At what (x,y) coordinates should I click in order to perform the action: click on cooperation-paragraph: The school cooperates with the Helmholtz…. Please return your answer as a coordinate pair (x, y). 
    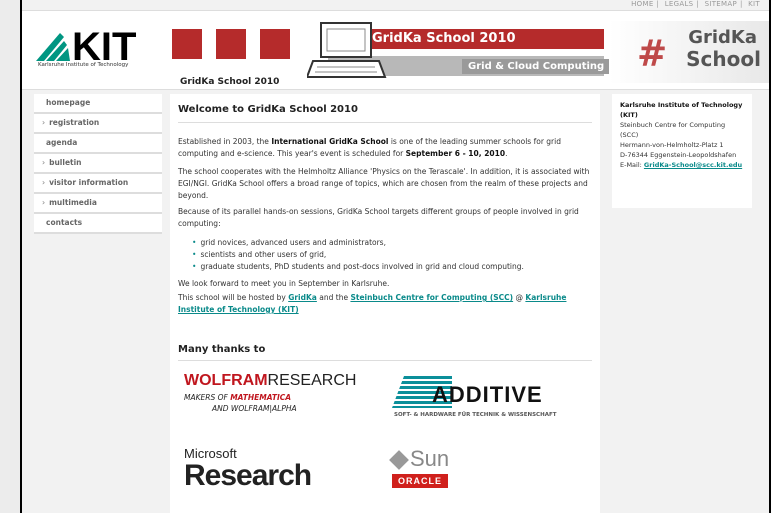
    Looking at the image, I should click on (384, 183).